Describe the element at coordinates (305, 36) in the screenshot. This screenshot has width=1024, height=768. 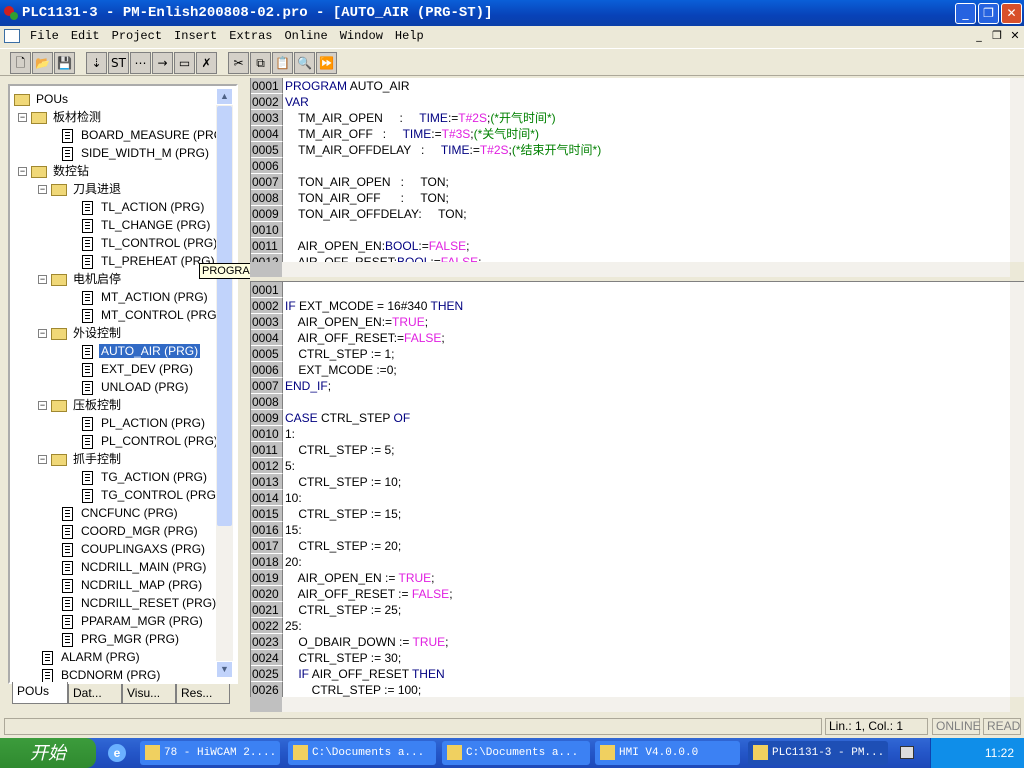
I see `menu-online: Online` at that location.